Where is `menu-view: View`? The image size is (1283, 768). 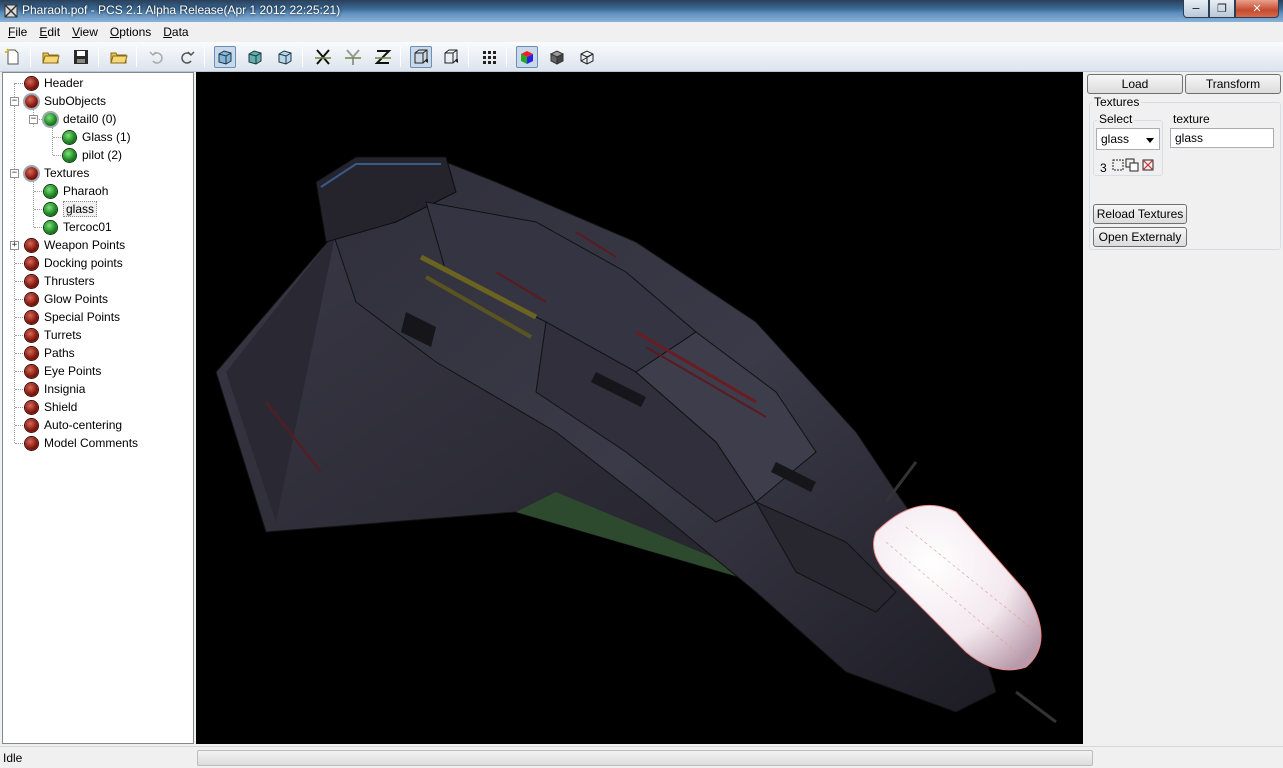 menu-view: View is located at coordinates (85, 32).